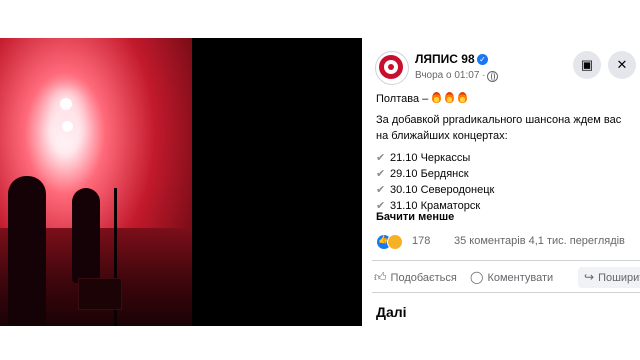 This screenshot has width=640, height=360. Describe the element at coordinates (67, 126) in the screenshot. I see `stage-light-lower` at that location.